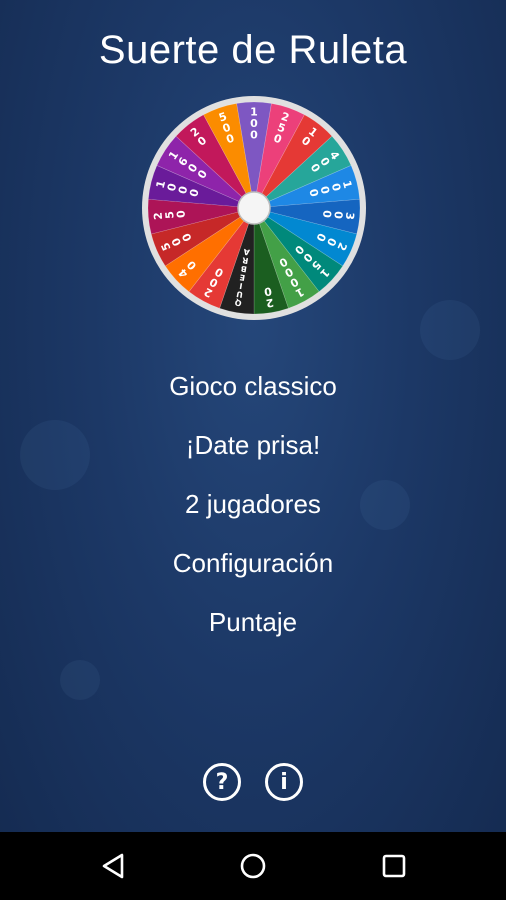  I want to click on android-navbar, so click(253, 866).